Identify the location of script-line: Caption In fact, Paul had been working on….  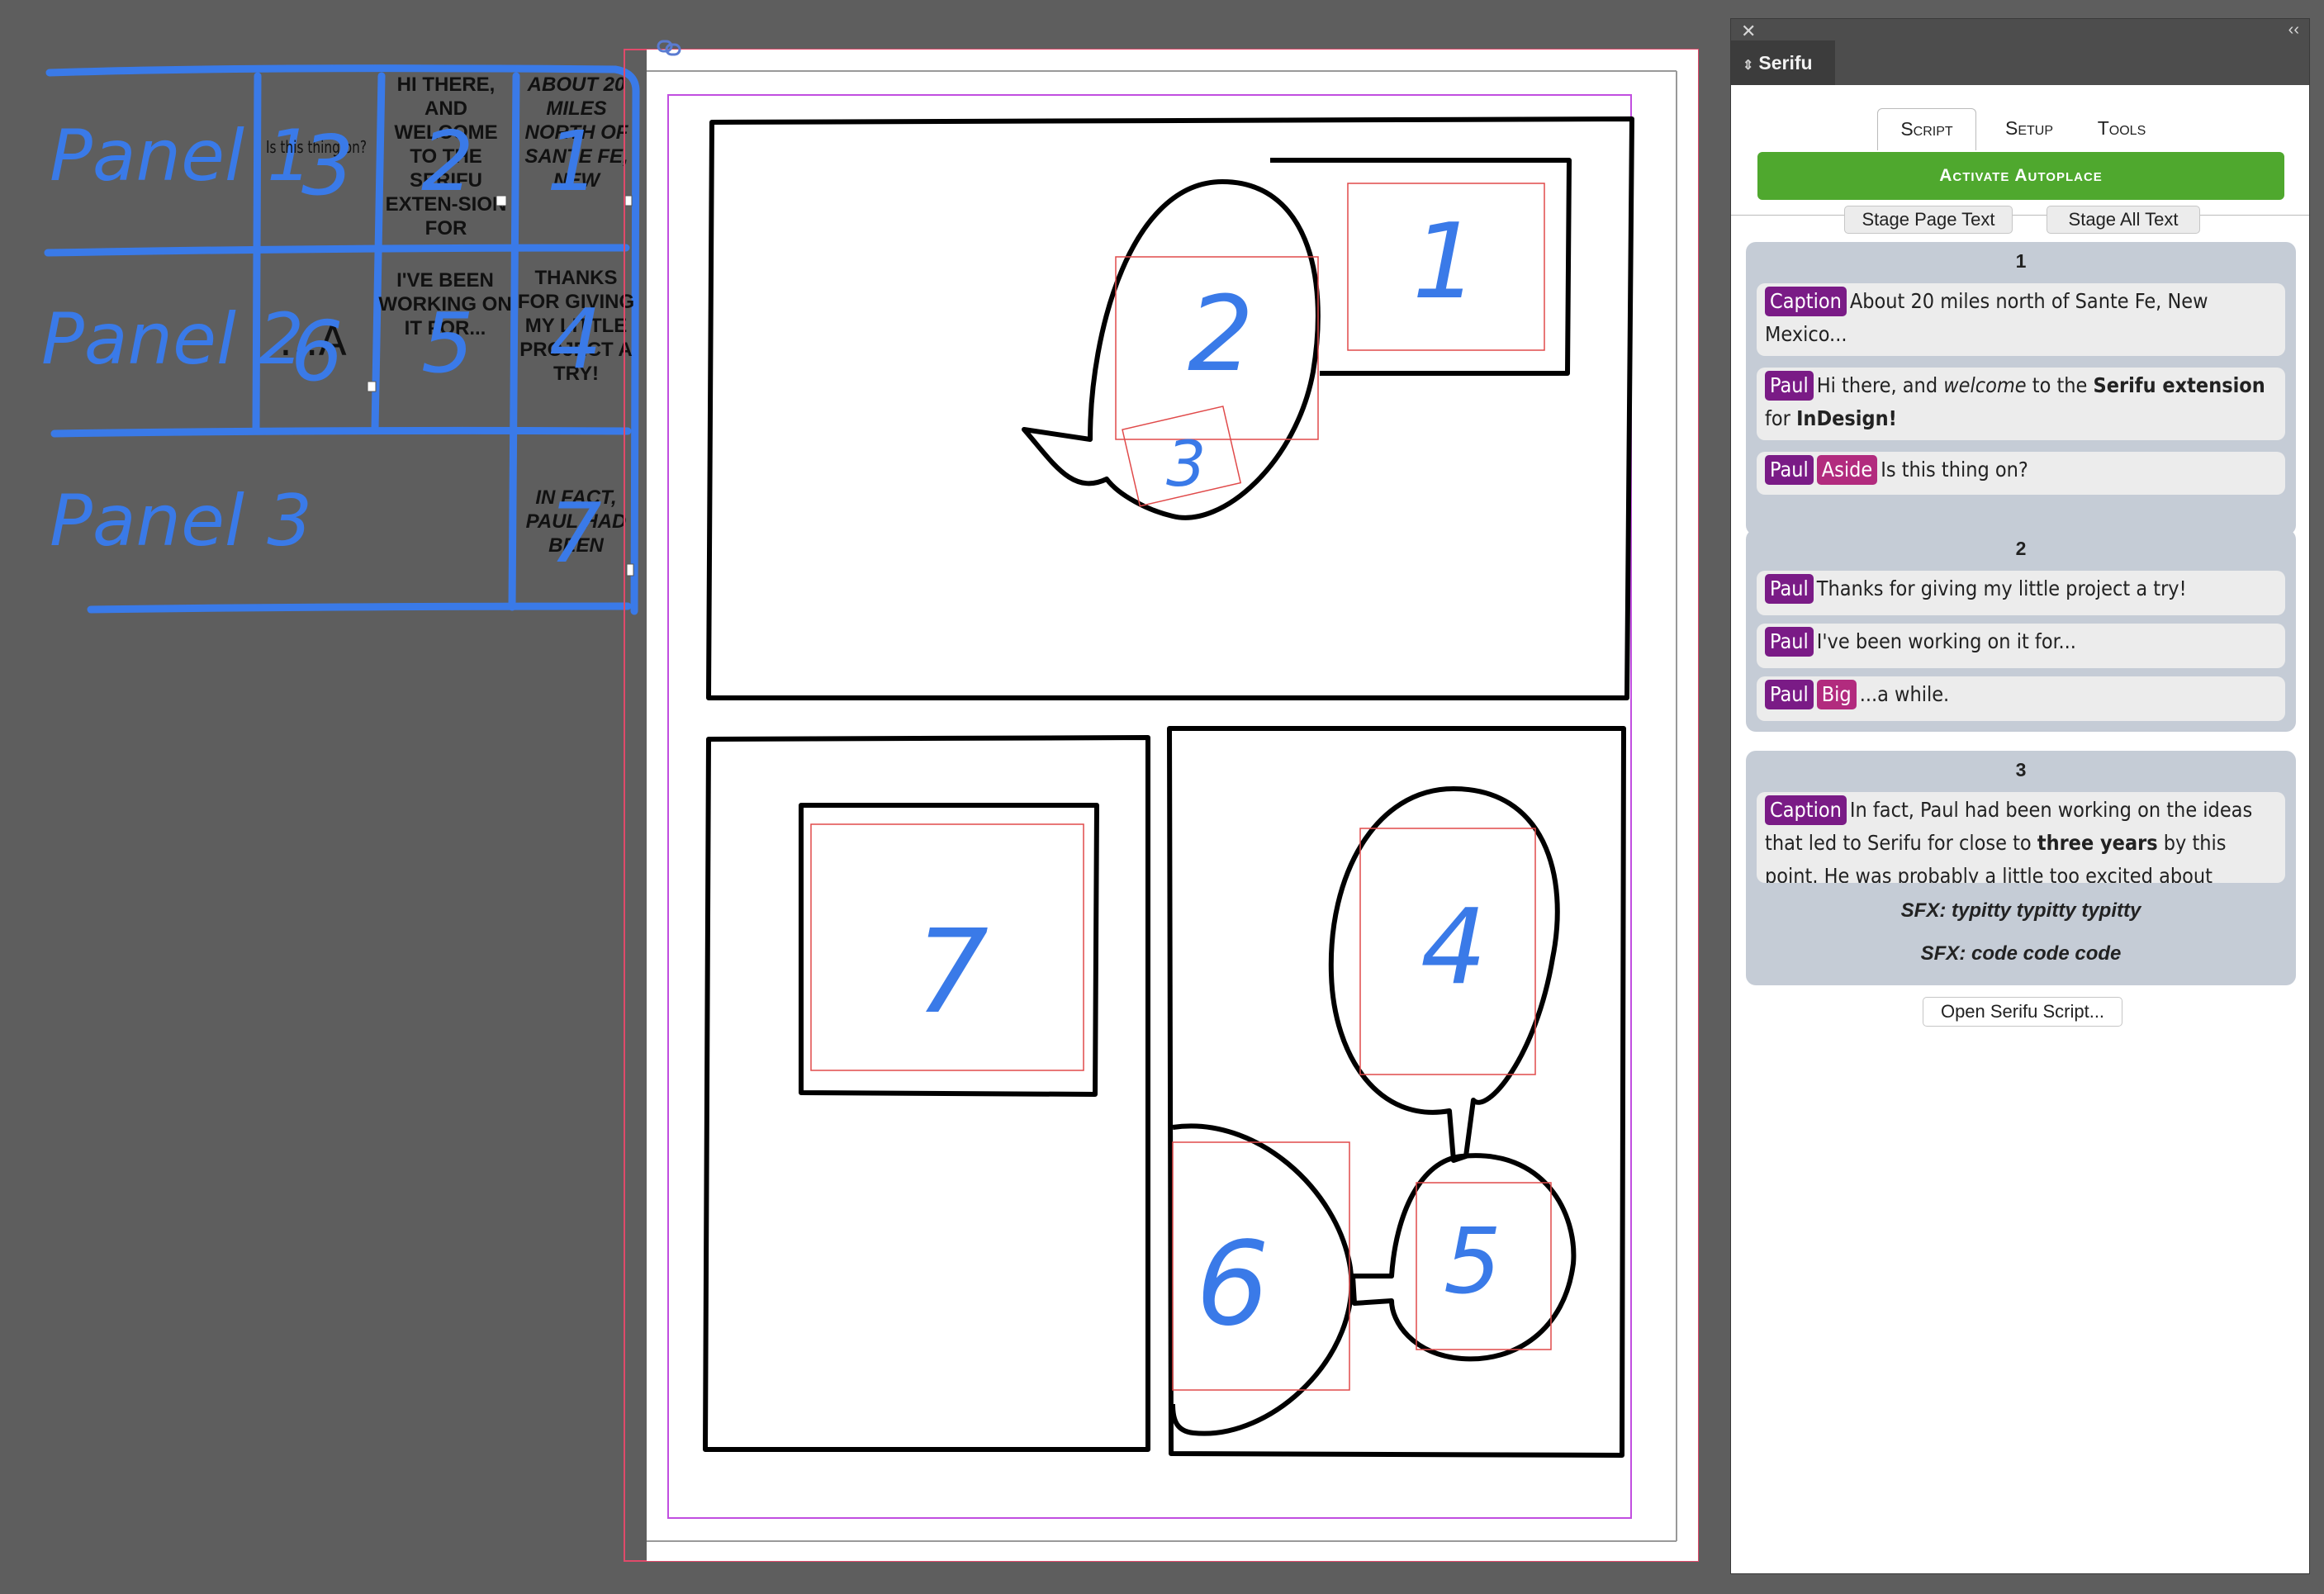
(2021, 837).